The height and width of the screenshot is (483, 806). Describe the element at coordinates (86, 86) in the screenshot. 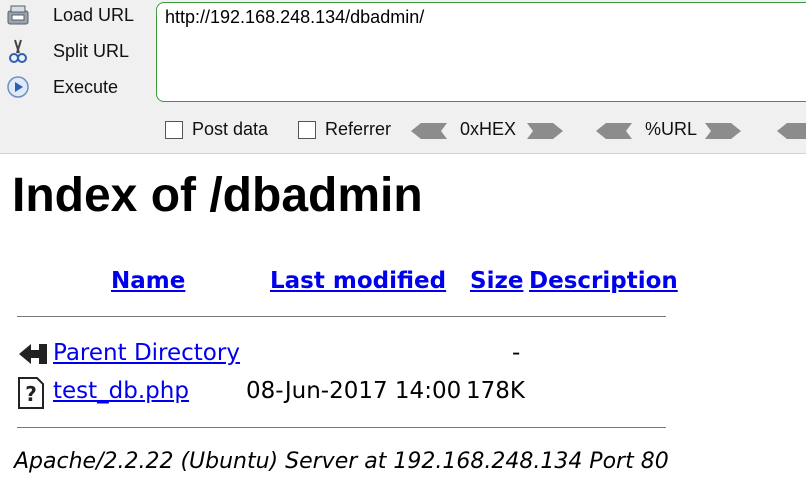

I see `execute-label: Execute` at that location.